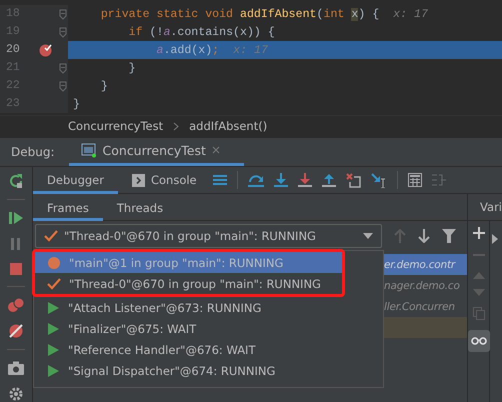 The width and height of the screenshot is (502, 402). I want to click on layout-icon, so click(219, 180).